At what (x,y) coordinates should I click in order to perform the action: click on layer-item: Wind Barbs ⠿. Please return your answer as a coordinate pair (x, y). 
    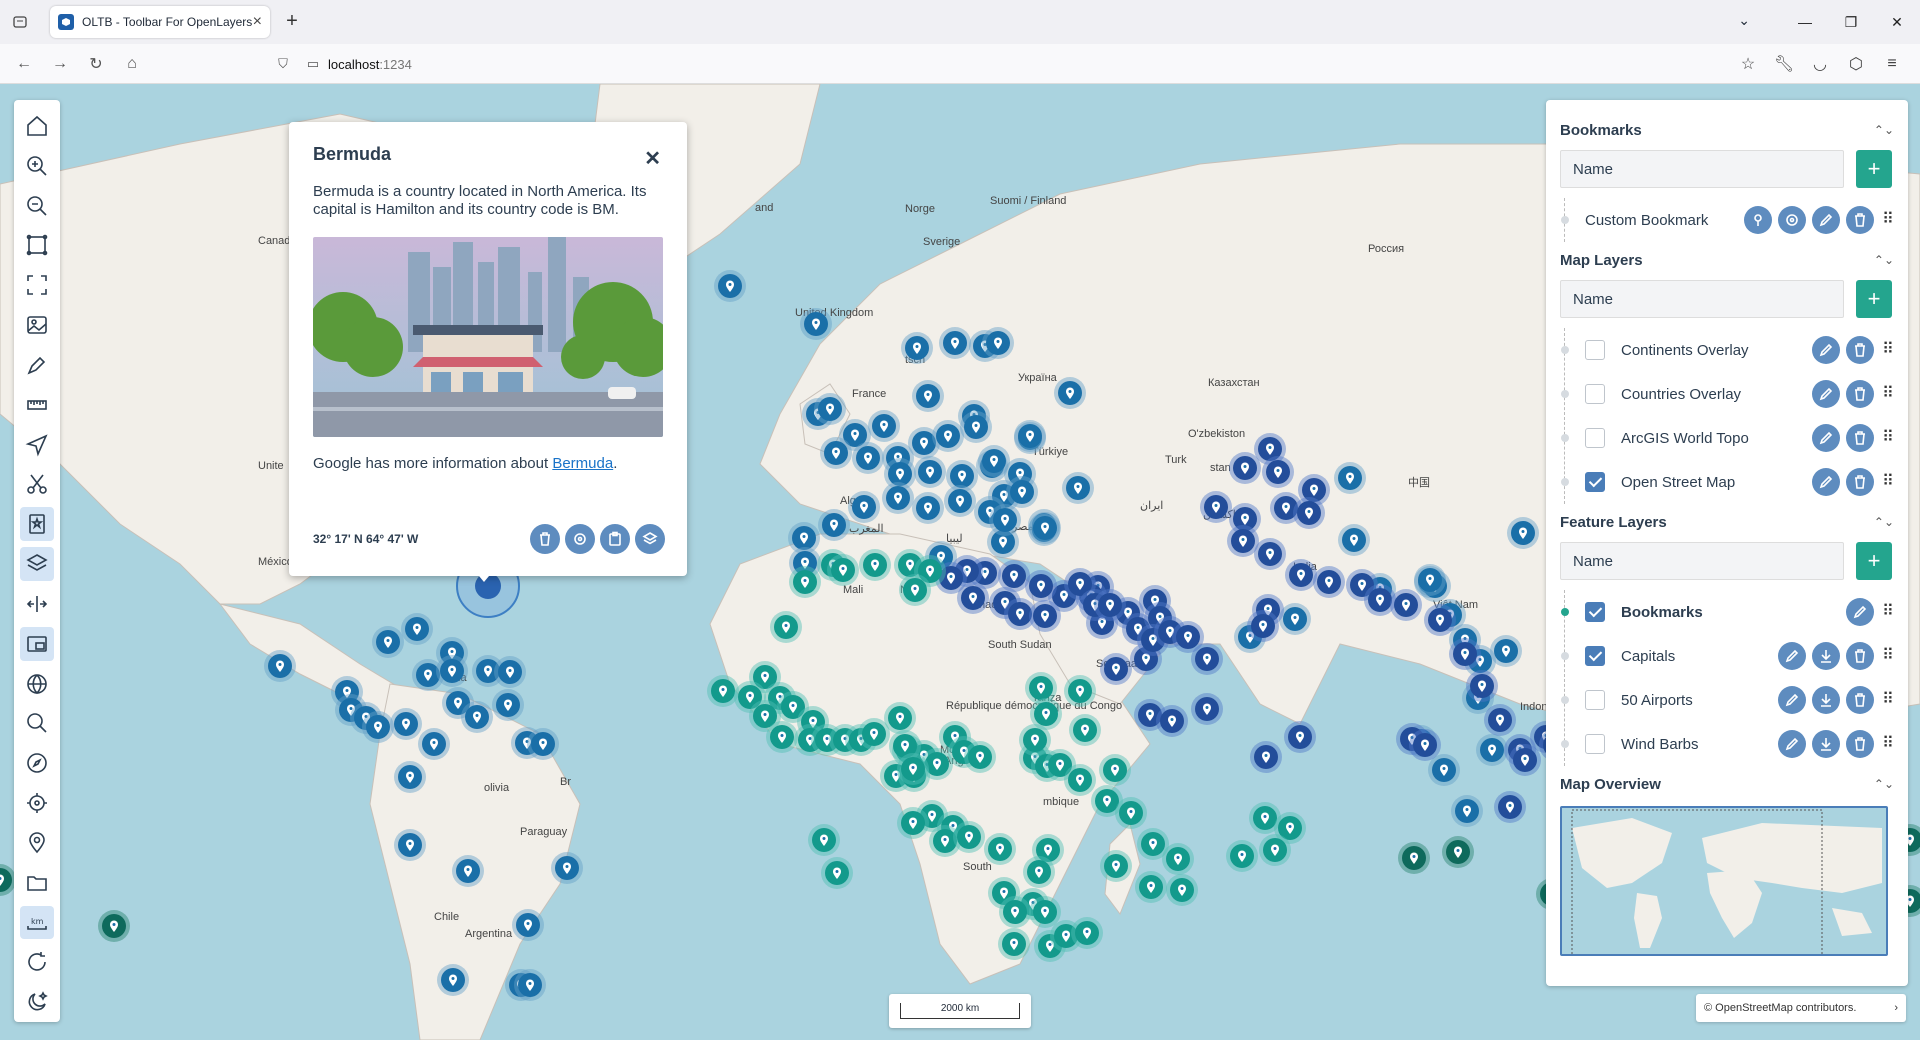
    Looking at the image, I should click on (1727, 744).